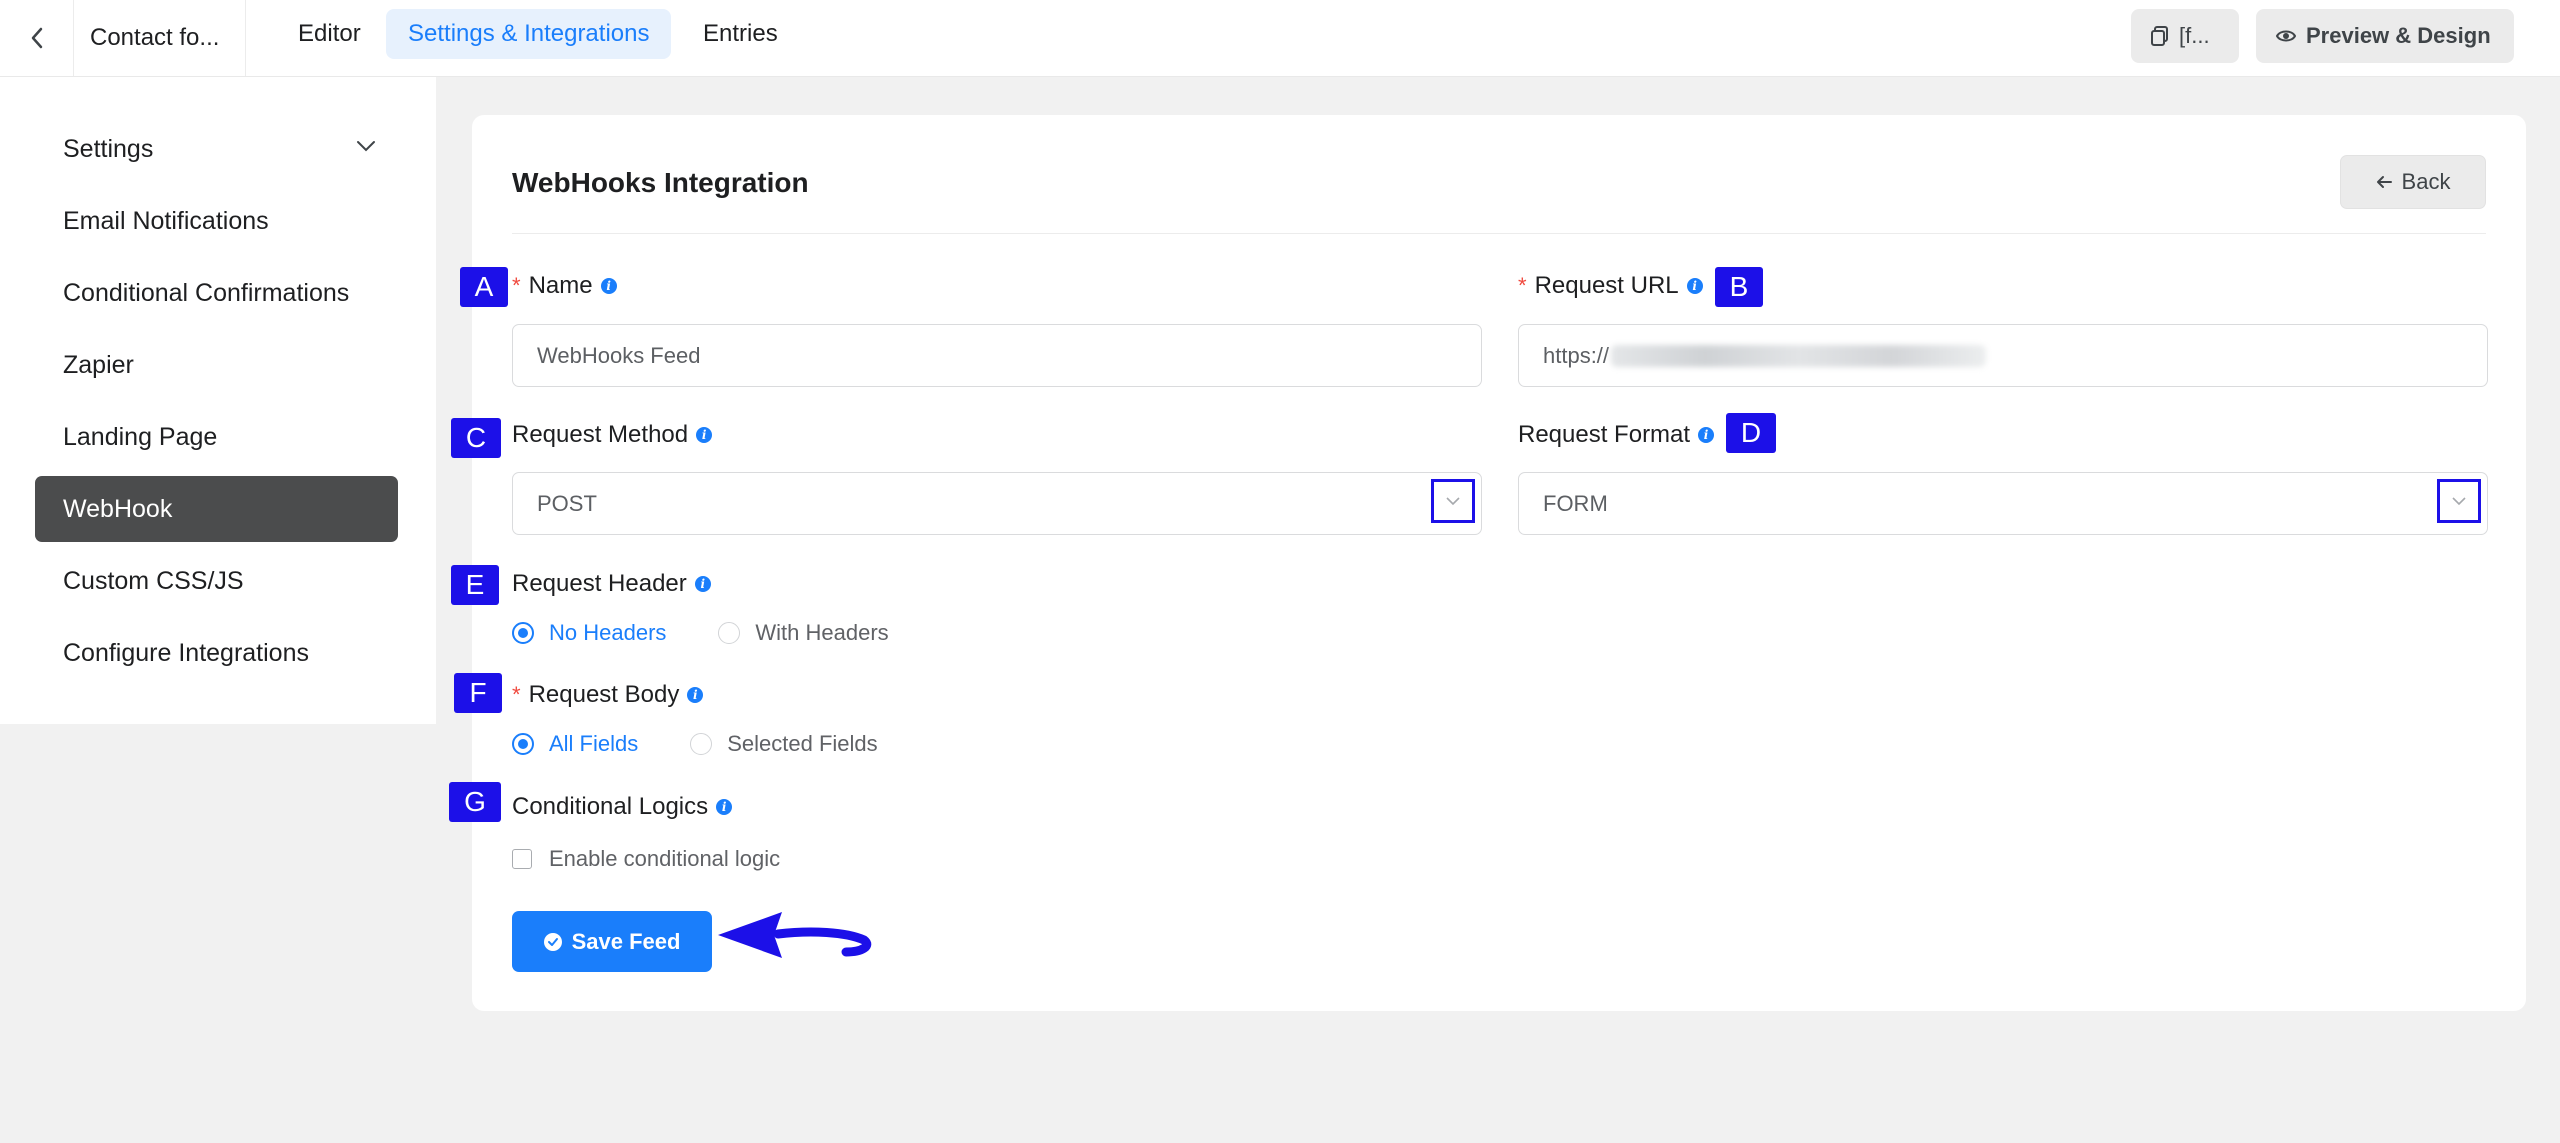  I want to click on request-method-label-text: Request Method, so click(600, 434).